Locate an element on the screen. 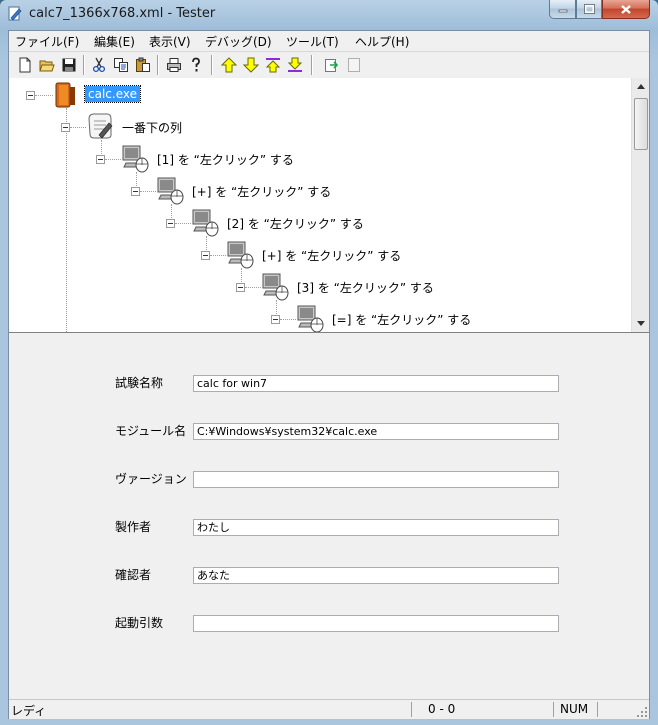  stop-button is located at coordinates (354, 65).